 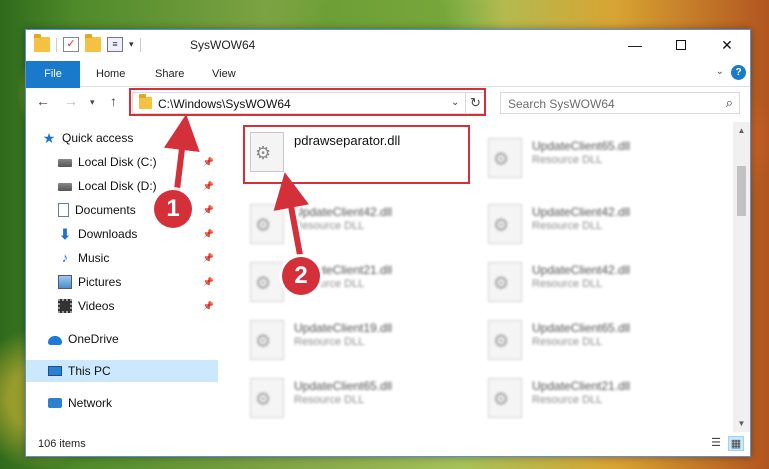 I want to click on close-icon: ✕, so click(x=727, y=44).